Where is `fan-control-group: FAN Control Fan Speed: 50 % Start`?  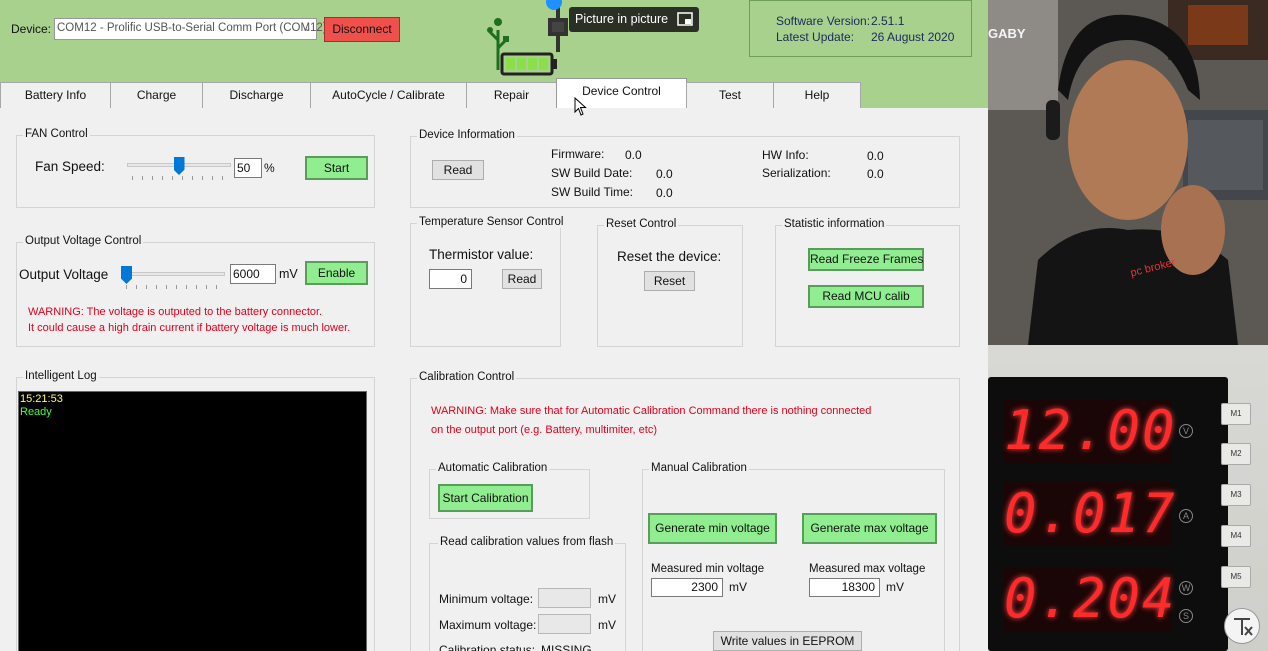
fan-control-group: FAN Control Fan Speed: 50 % Start is located at coordinates (195, 168).